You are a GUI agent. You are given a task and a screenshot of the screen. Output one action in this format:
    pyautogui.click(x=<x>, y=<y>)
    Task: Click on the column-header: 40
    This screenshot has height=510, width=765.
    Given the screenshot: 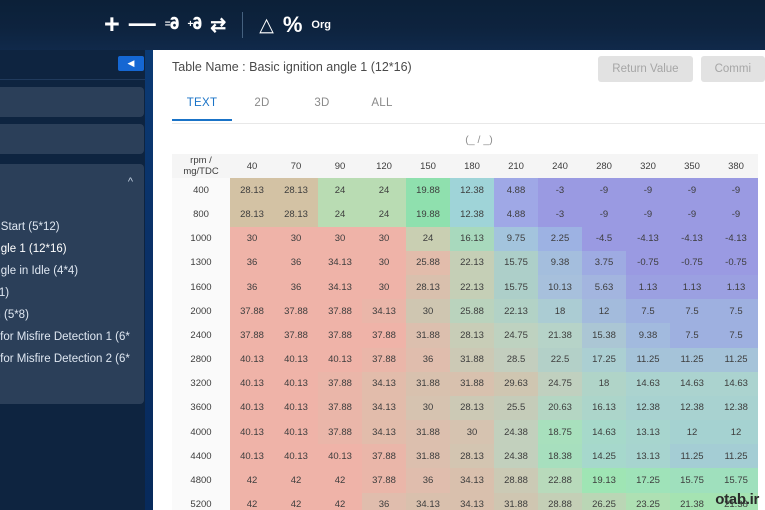 What is the action you would take?
    pyautogui.click(x=252, y=166)
    